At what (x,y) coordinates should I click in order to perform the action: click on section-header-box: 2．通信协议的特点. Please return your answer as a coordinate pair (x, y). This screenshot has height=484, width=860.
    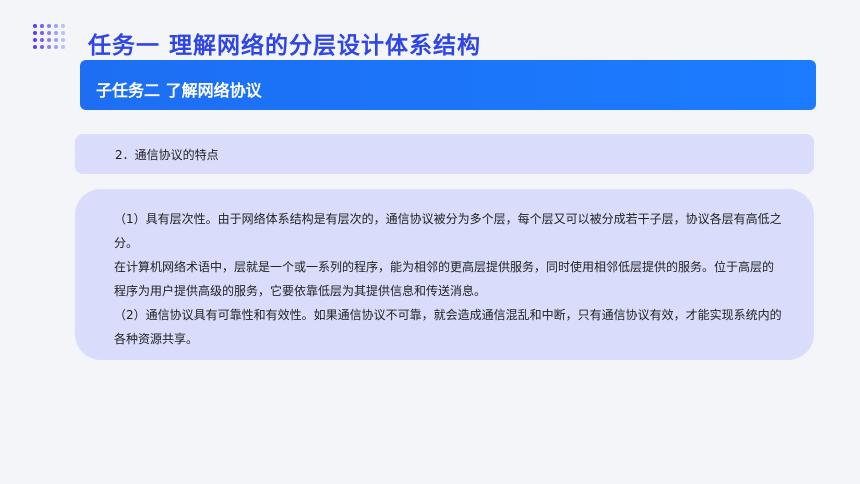
    Looking at the image, I should click on (444, 154).